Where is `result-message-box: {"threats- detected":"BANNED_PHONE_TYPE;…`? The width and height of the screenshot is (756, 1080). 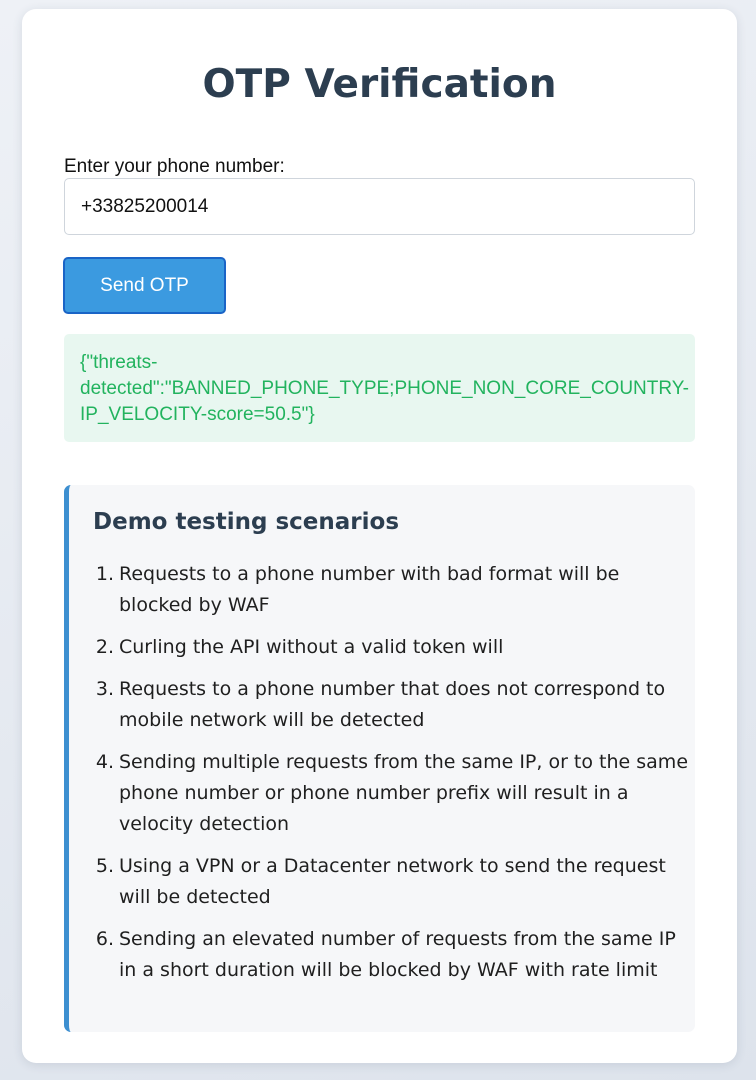
result-message-box: {"threats- detected":"BANNED_PHONE_TYPE;… is located at coordinates (379, 388).